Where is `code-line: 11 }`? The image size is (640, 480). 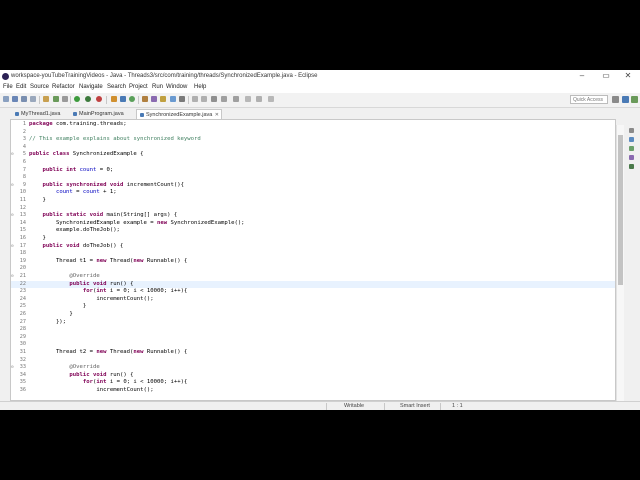 code-line: 11 } is located at coordinates (313, 201).